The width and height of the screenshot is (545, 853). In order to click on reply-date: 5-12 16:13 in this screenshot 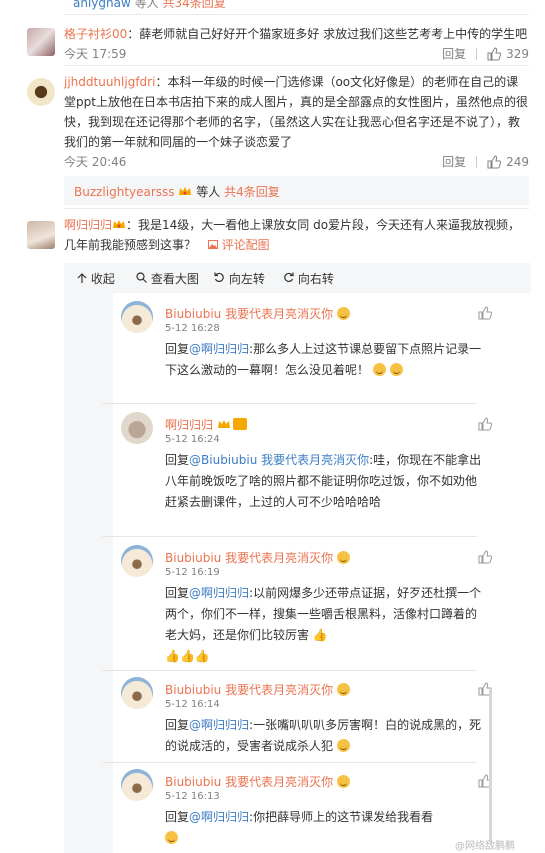, I will do `click(192, 796)`.